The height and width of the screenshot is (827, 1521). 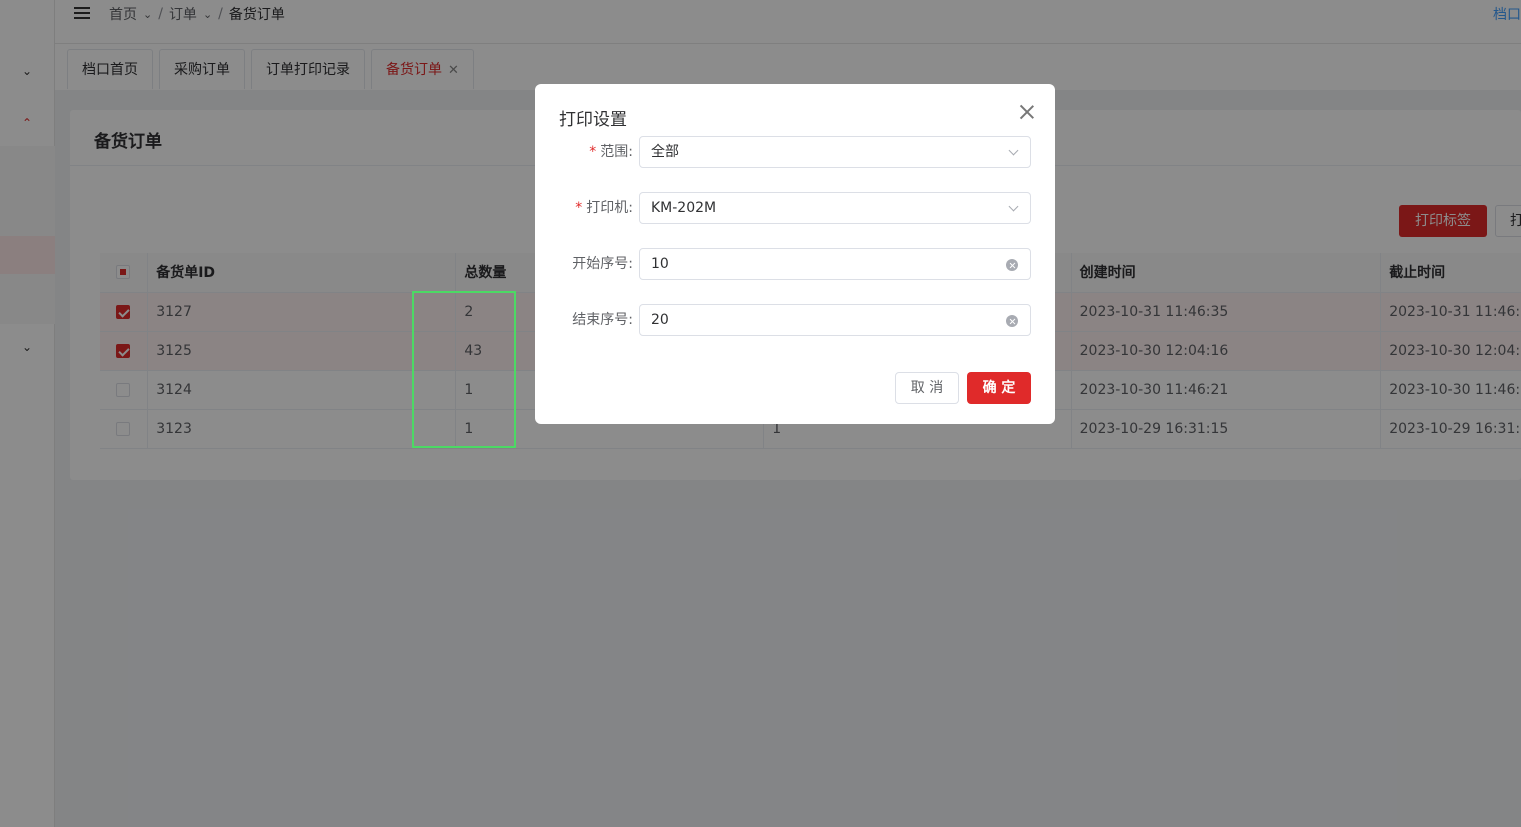 What do you see at coordinates (593, 120) in the screenshot?
I see `dialog-title: 打印设置` at bounding box center [593, 120].